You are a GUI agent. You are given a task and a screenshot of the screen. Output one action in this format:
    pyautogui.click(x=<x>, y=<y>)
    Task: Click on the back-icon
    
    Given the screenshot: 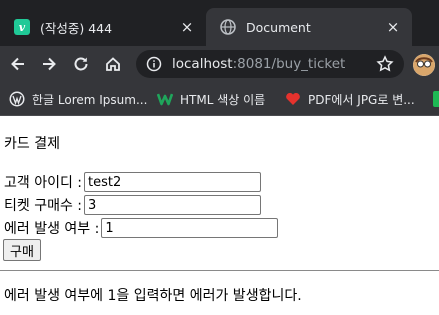 What is the action you would take?
    pyautogui.click(x=18, y=64)
    